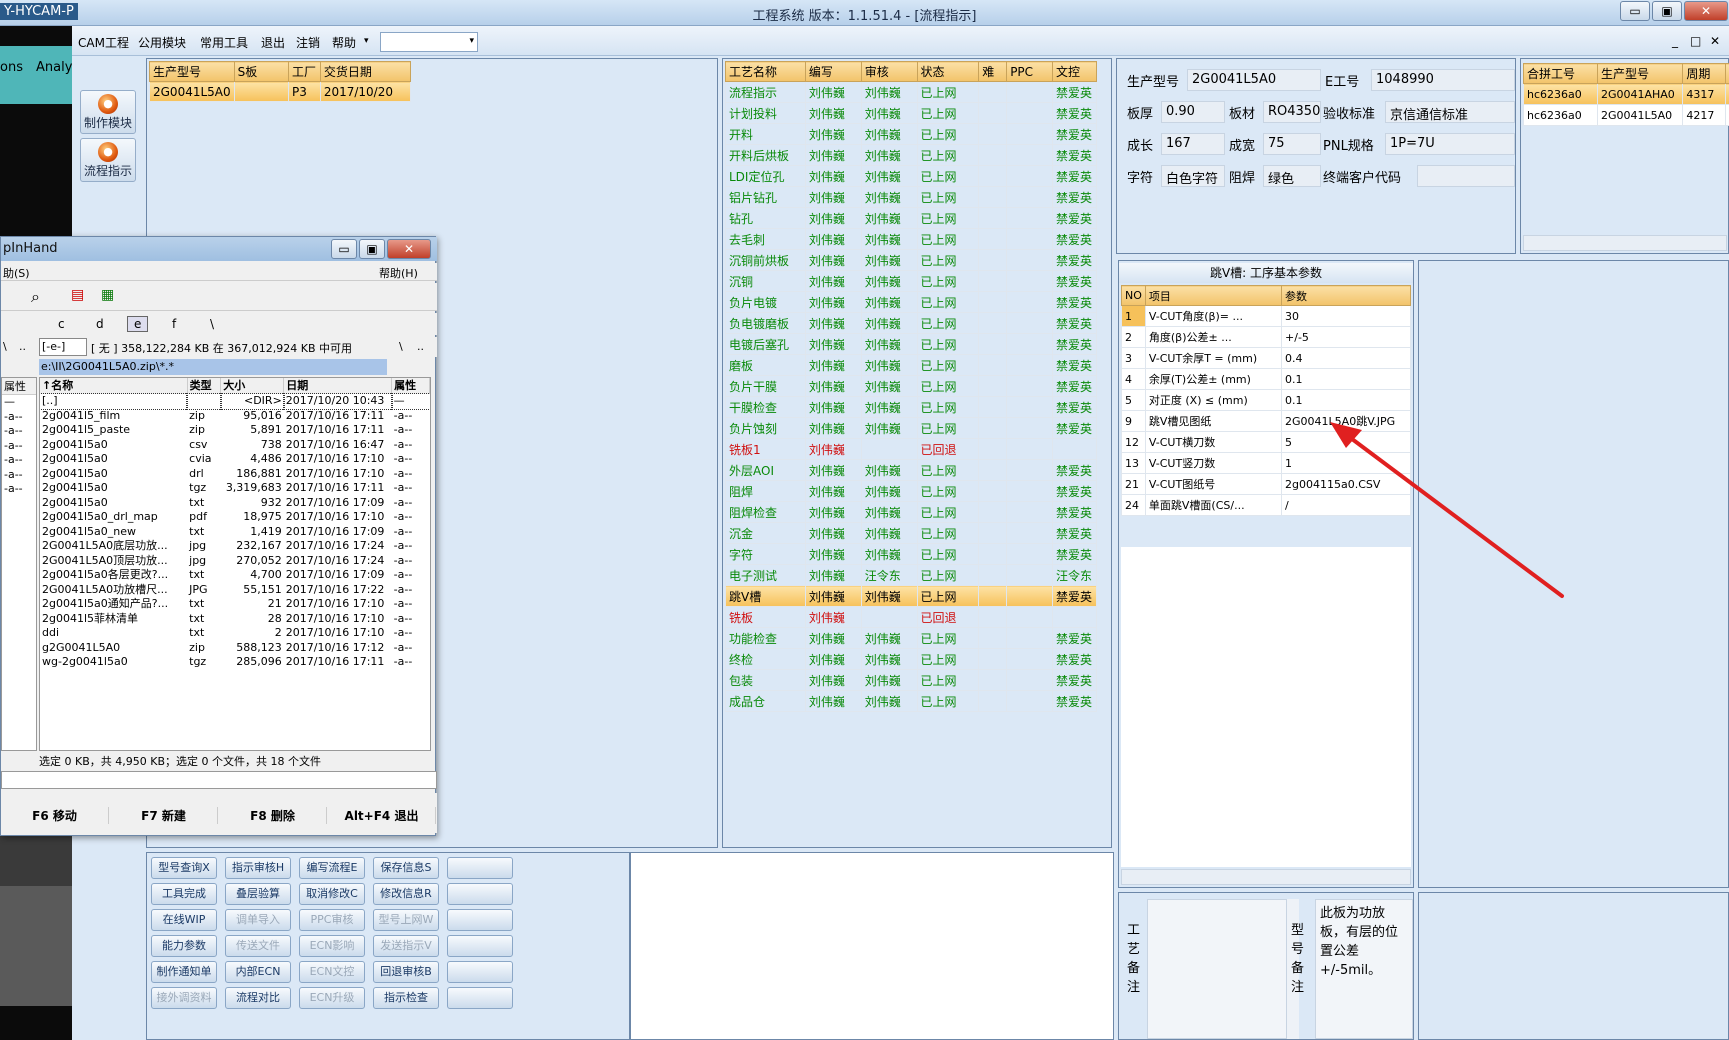 The height and width of the screenshot is (1040, 1729). I want to click on thickness-field: 0.90, so click(1193, 112).